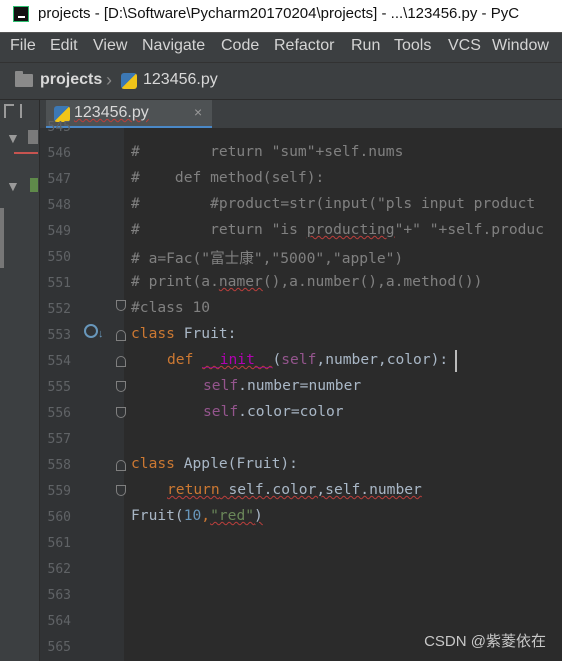  I want to click on code-line-548: # #product=str(input("pls input product, so click(333, 203).